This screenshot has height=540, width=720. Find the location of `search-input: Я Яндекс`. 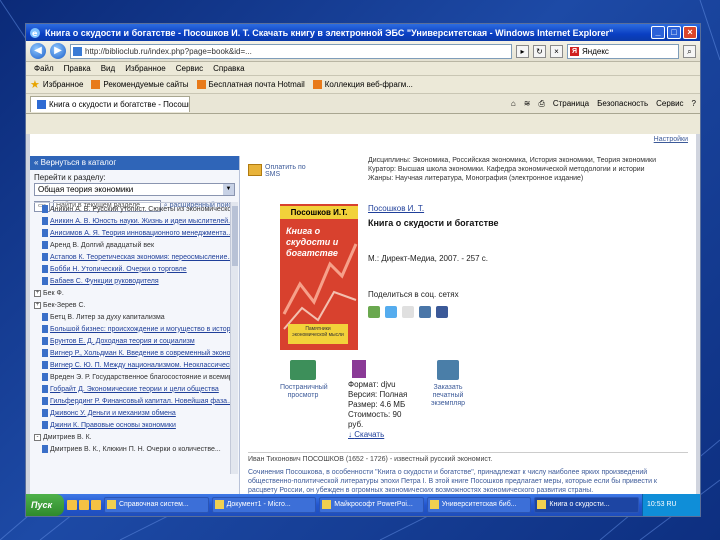

search-input: Я Яндекс is located at coordinates (623, 51).